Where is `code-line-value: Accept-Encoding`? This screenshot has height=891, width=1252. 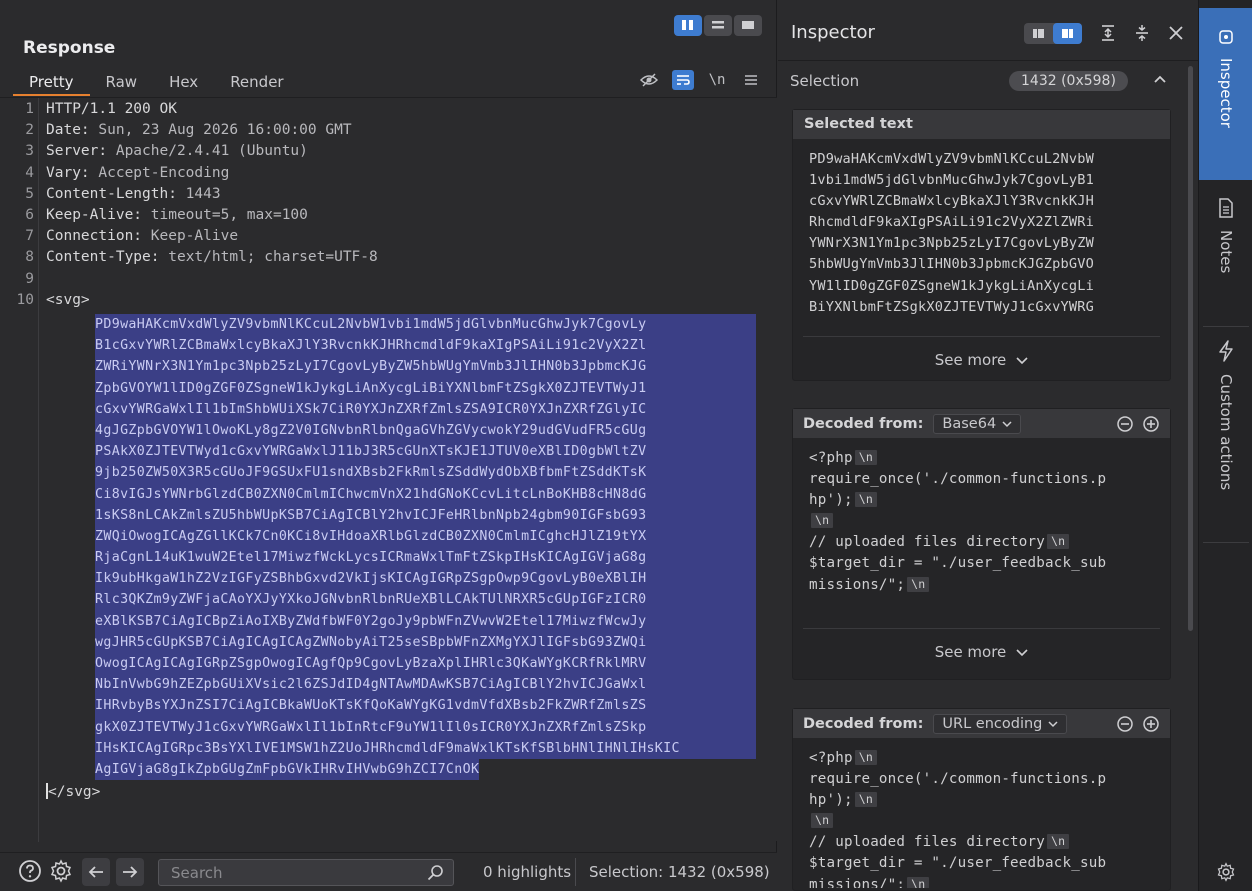 code-line-value: Accept-Encoding is located at coordinates (159, 172).